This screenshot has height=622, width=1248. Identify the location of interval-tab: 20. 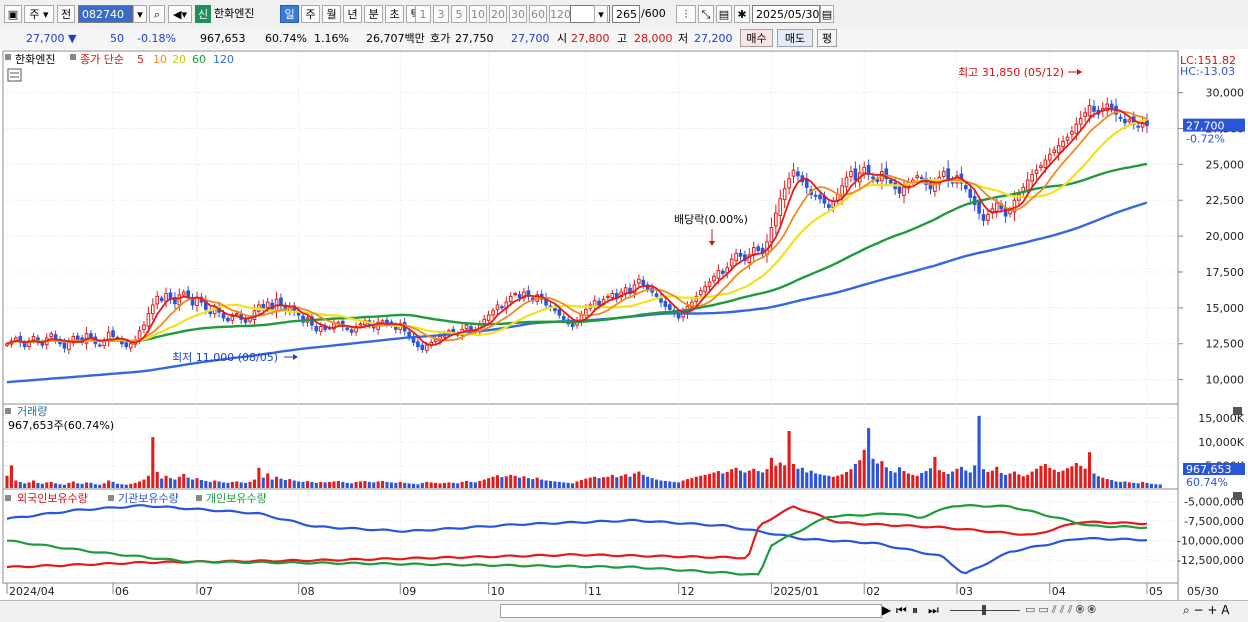
(498, 14).